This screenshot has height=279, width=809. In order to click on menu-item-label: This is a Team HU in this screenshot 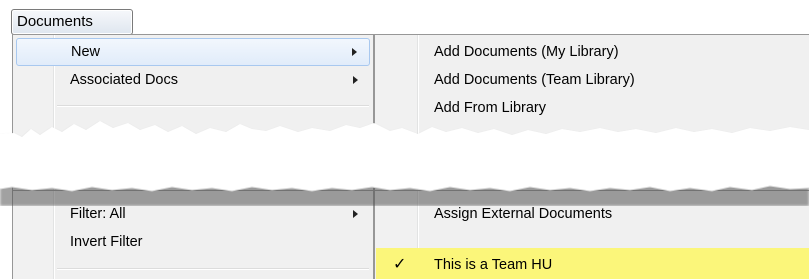, I will do `click(493, 265)`.